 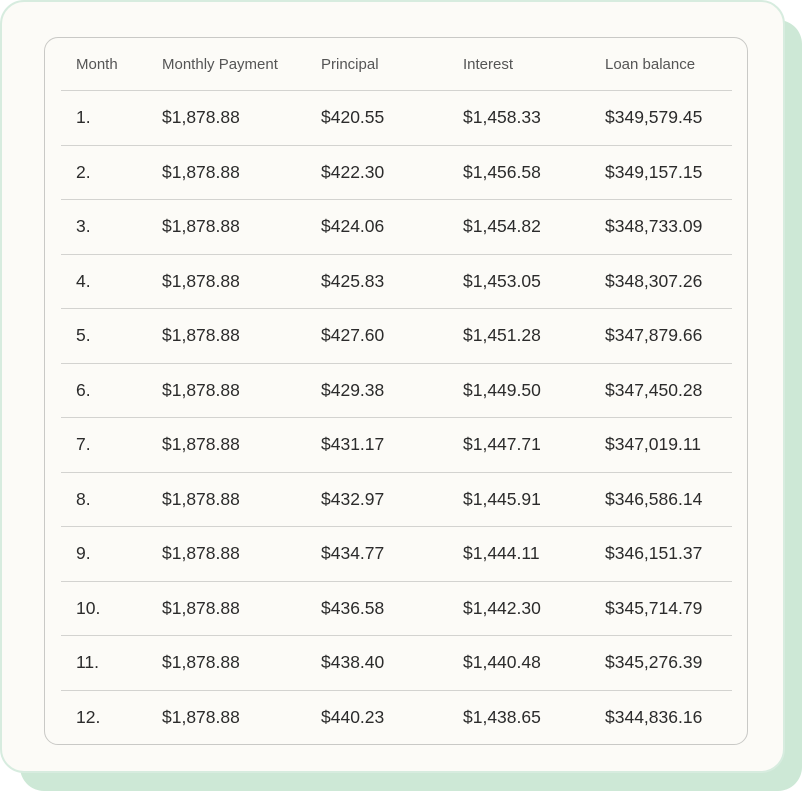 What do you see at coordinates (534, 554) in the screenshot?
I see `cell-interest: $1,444.11` at bounding box center [534, 554].